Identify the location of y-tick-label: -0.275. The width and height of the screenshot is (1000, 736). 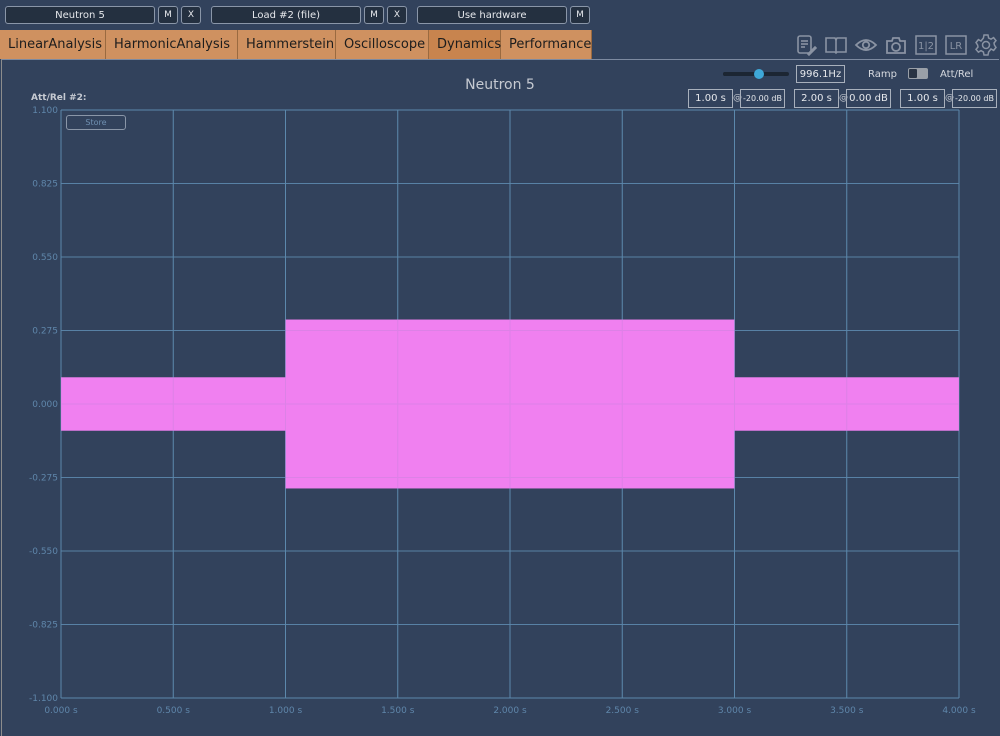
(43, 479).